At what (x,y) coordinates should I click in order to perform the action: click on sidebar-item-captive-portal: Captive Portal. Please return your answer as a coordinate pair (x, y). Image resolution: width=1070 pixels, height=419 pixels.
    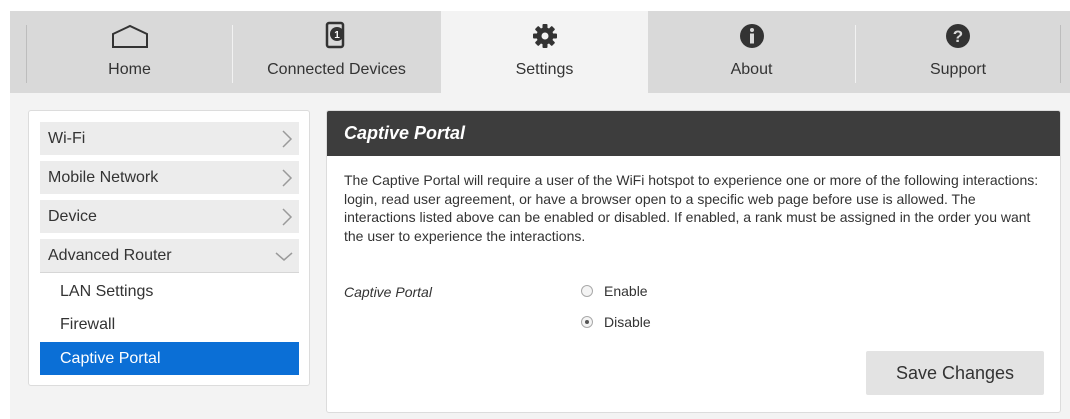
    Looking at the image, I should click on (169, 358).